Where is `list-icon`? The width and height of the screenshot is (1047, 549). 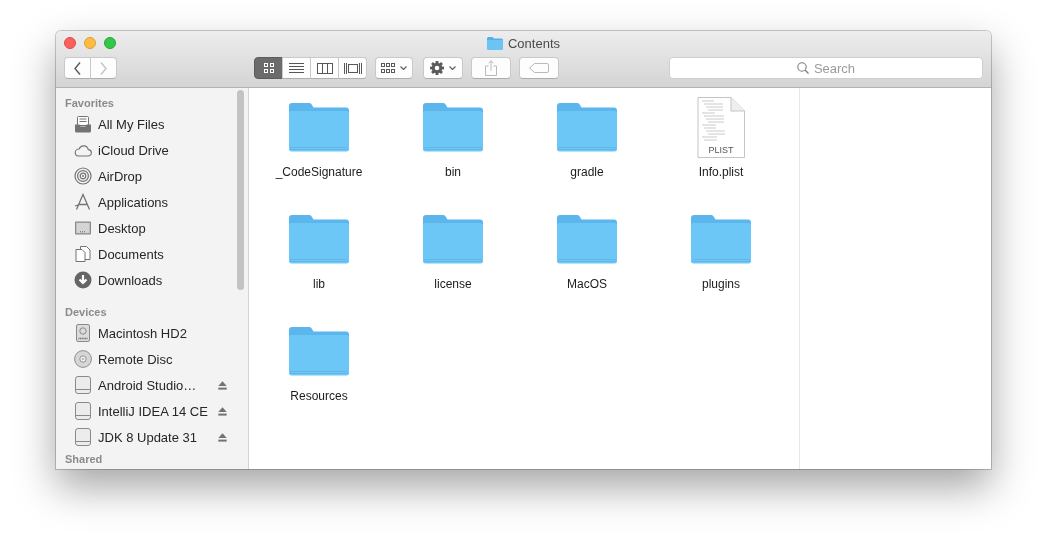
list-icon is located at coordinates (296, 68).